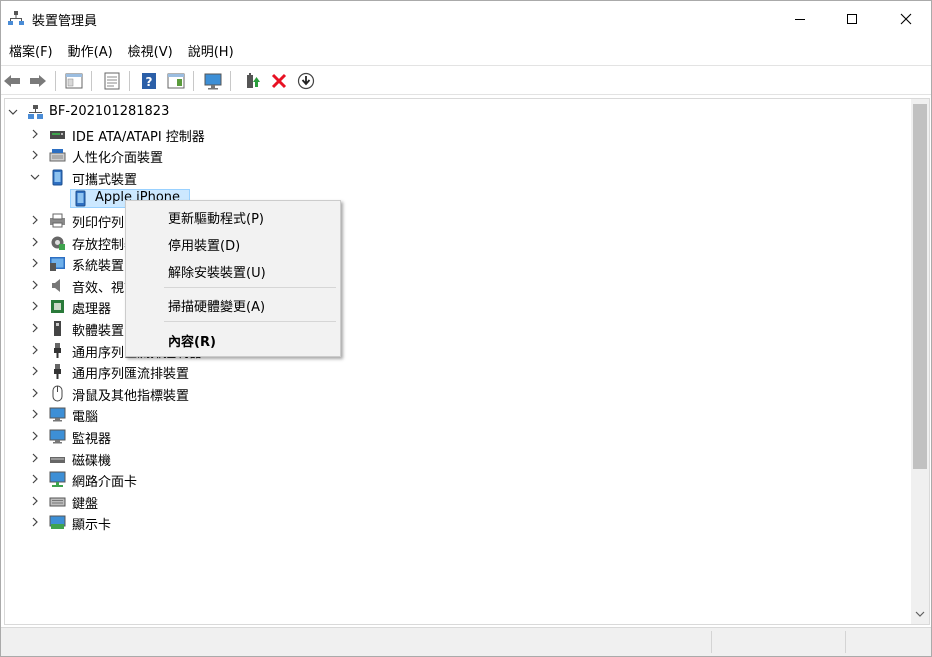 The width and height of the screenshot is (932, 657). Describe the element at coordinates (109, 111) in the screenshot. I see `tree-root-label: BF-202101281823` at that location.